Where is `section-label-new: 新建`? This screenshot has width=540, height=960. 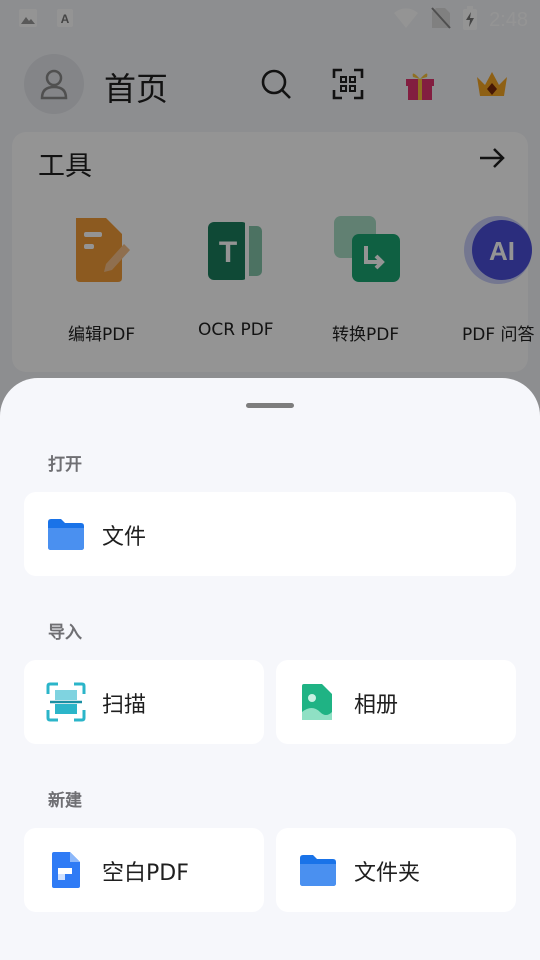 section-label-new: 新建 is located at coordinates (65, 801).